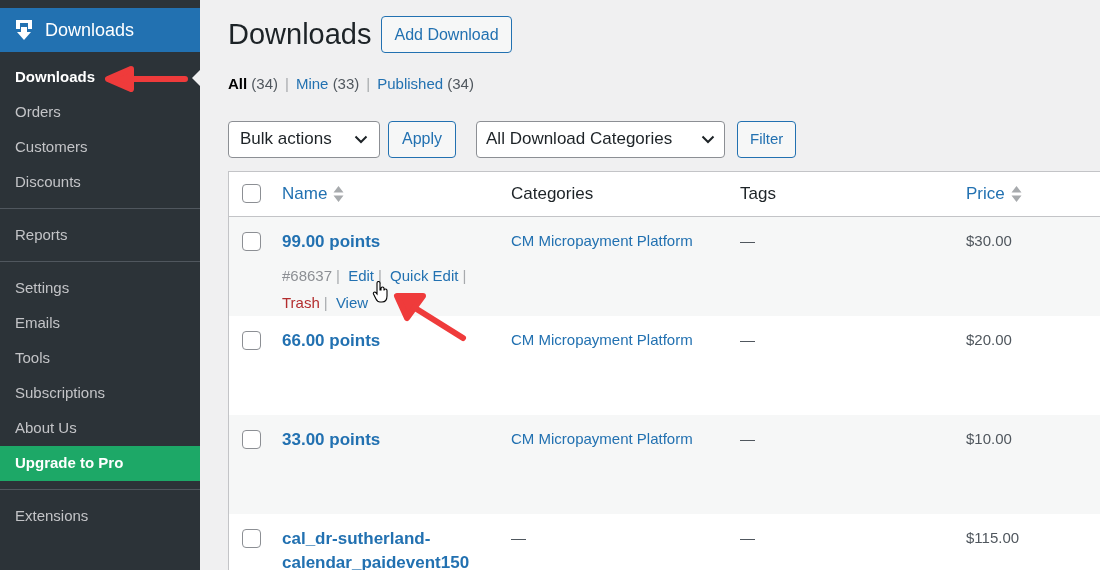  What do you see at coordinates (327, 84) in the screenshot?
I see `status-filter-link: Mine (33)` at bounding box center [327, 84].